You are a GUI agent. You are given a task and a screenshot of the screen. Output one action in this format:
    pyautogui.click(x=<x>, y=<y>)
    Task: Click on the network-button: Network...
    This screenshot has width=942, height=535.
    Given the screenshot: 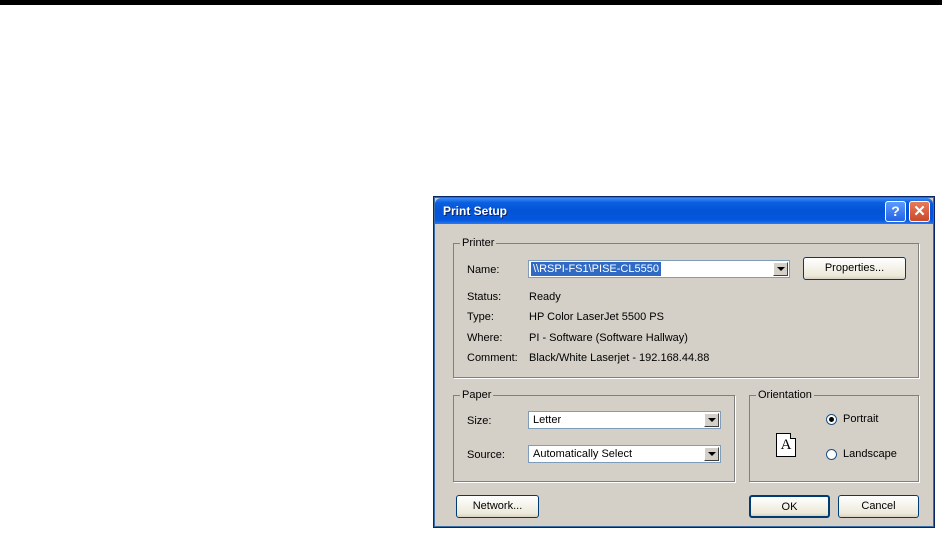 What is the action you would take?
    pyautogui.click(x=497, y=506)
    